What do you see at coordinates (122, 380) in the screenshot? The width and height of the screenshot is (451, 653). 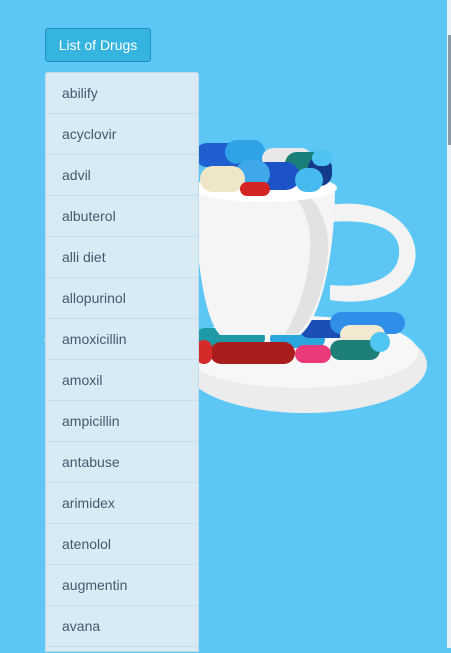 I see `menu-item-amoxil: amoxil` at bounding box center [122, 380].